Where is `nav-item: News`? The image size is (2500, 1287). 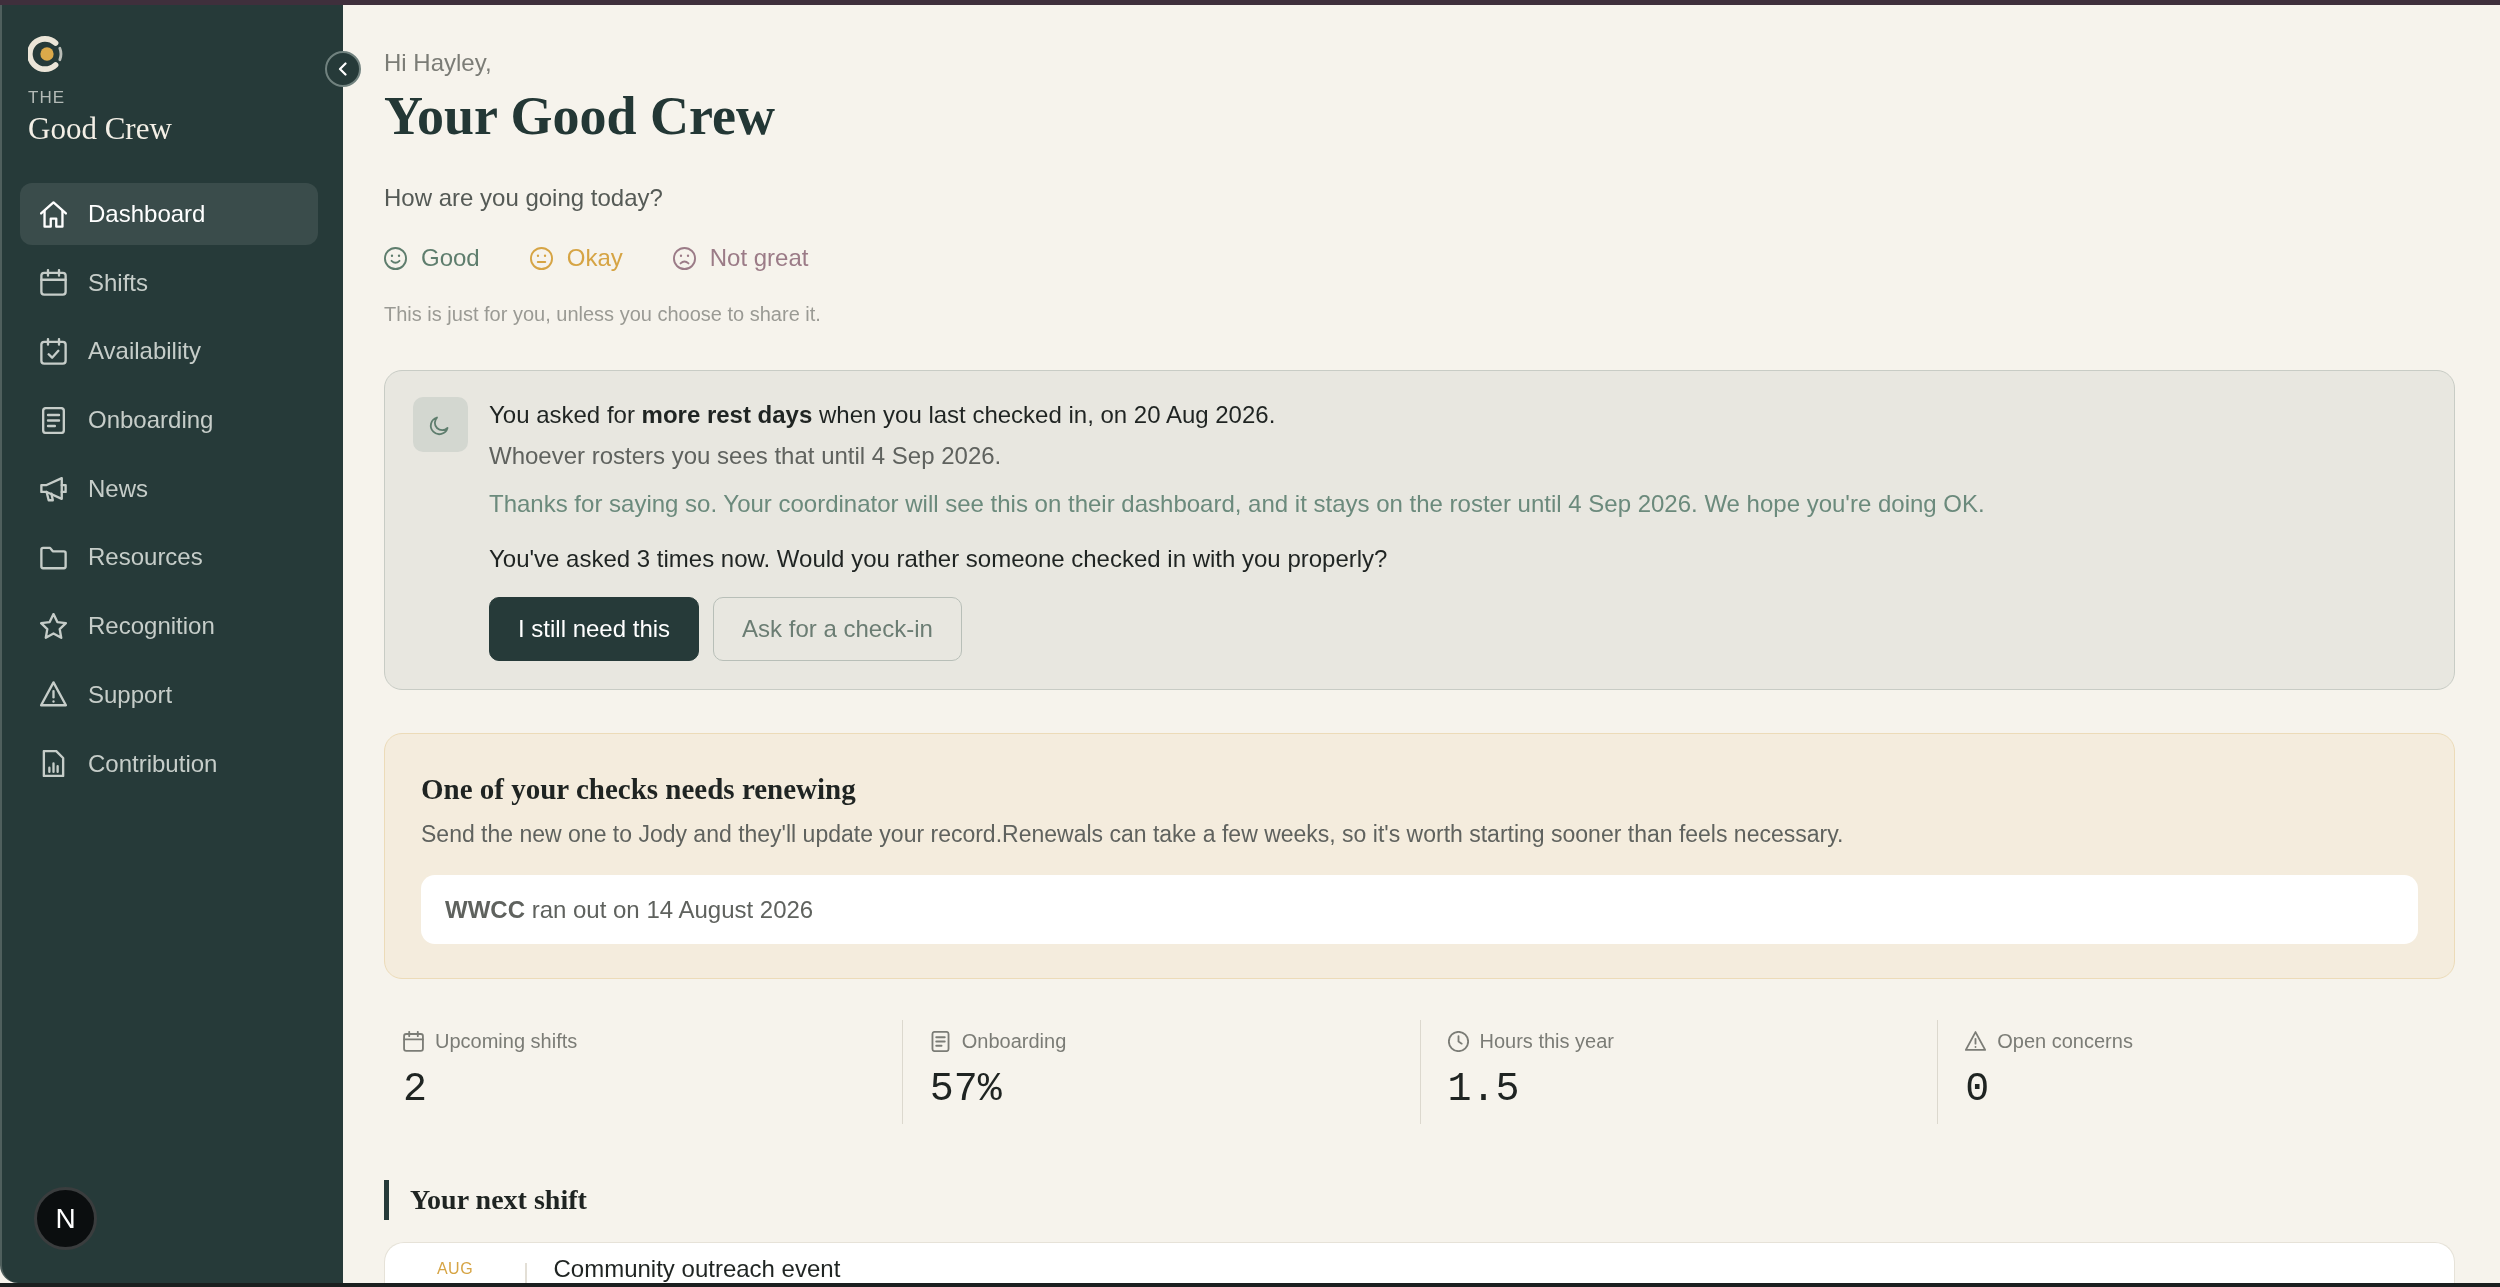 nav-item: News is located at coordinates (169, 488).